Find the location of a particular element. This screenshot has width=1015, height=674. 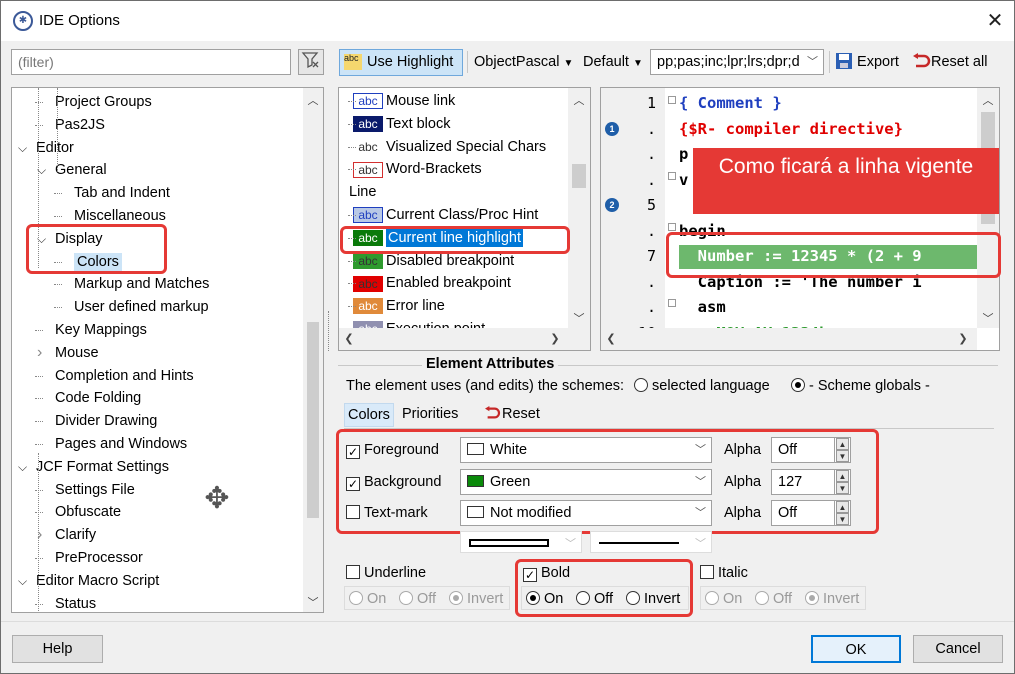

element-attributes-title: Element Attributes is located at coordinates (490, 364).